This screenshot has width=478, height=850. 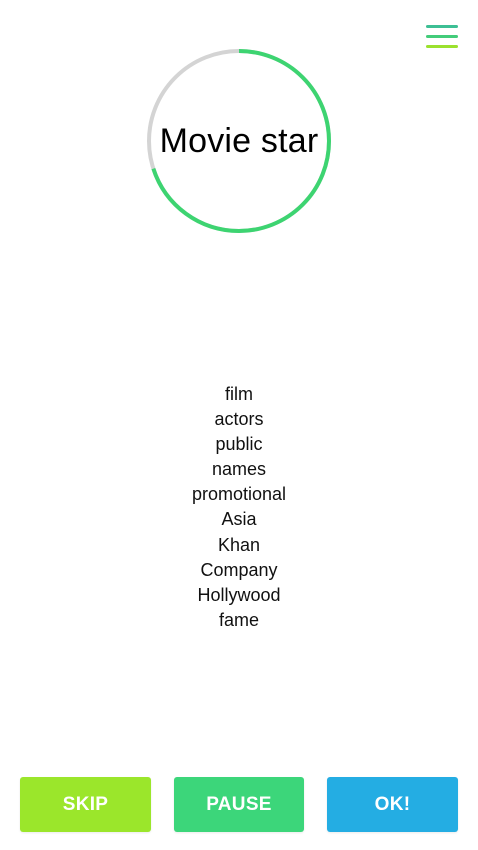 What do you see at coordinates (442, 46) in the screenshot?
I see `menu-icon-bar-bottom` at bounding box center [442, 46].